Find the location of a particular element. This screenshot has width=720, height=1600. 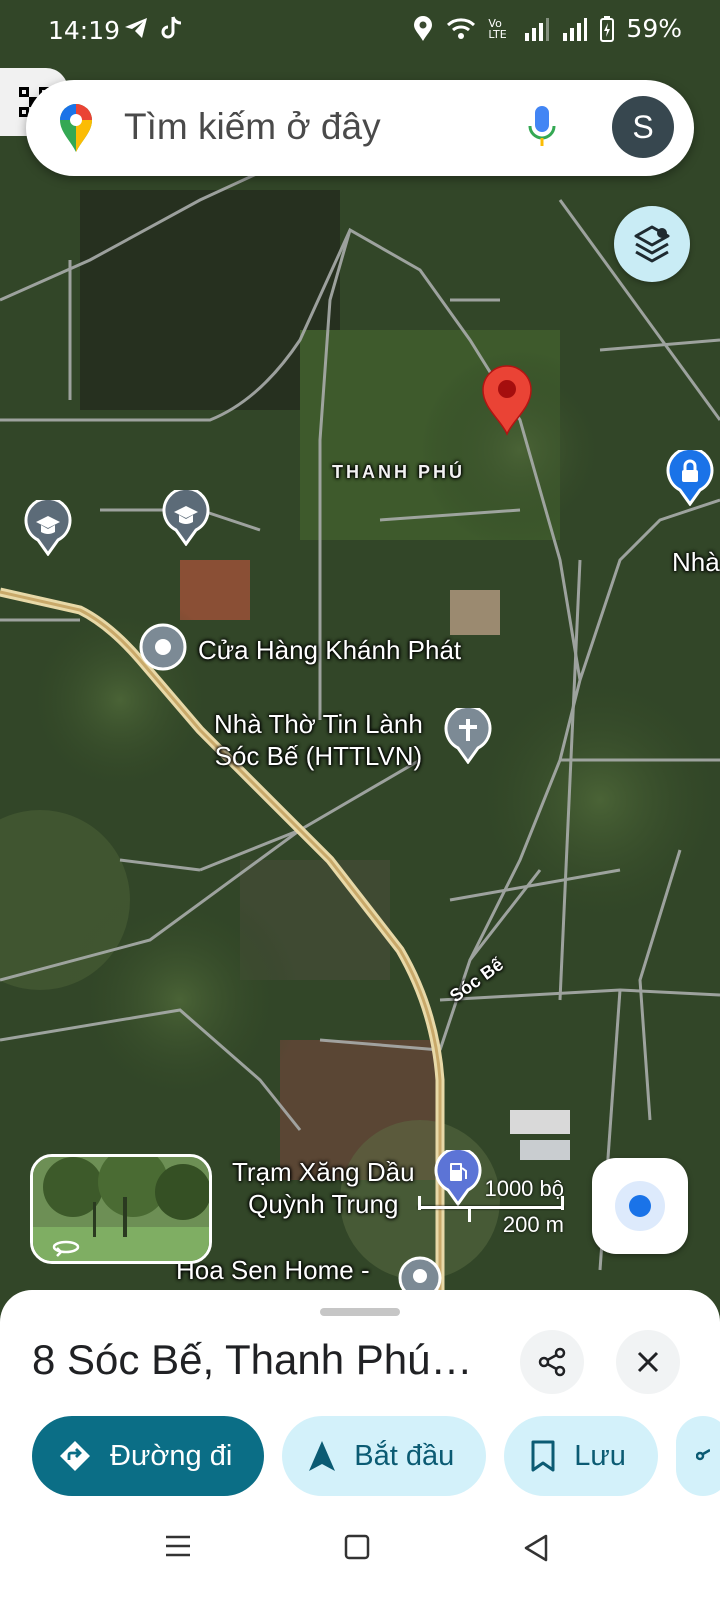

bookmark-icon is located at coordinates (543, 1456).